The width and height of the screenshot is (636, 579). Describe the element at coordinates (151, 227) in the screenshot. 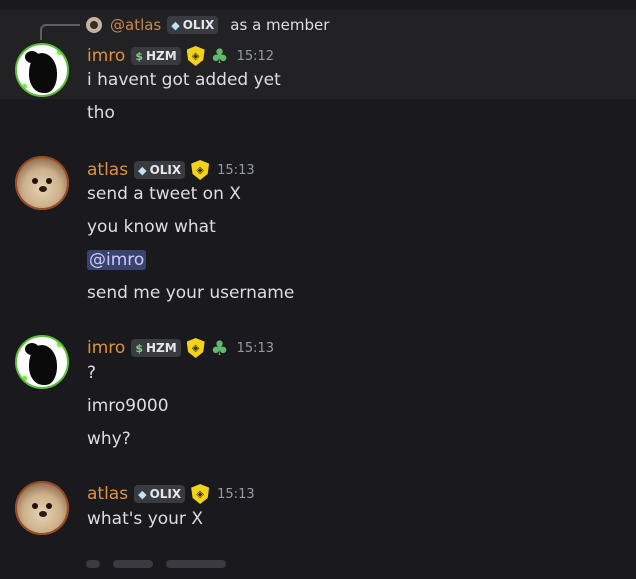

I see `message-line: you know what` at that location.